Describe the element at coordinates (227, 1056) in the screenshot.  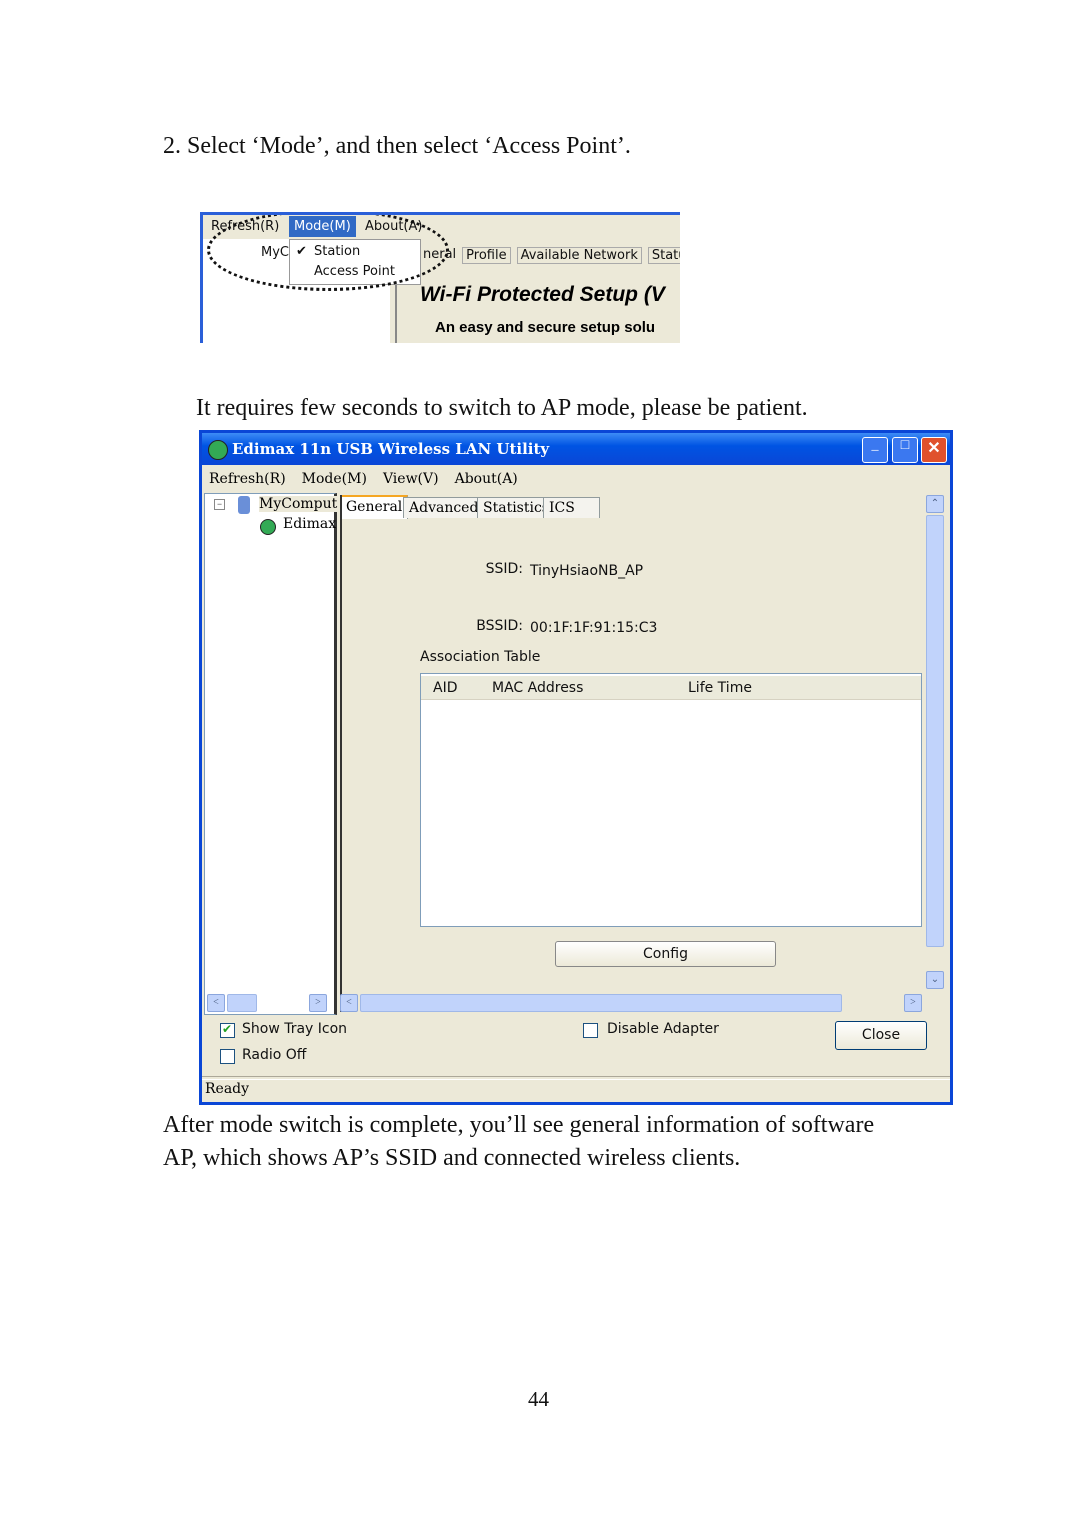
I see `radio-off-checkbox` at that location.